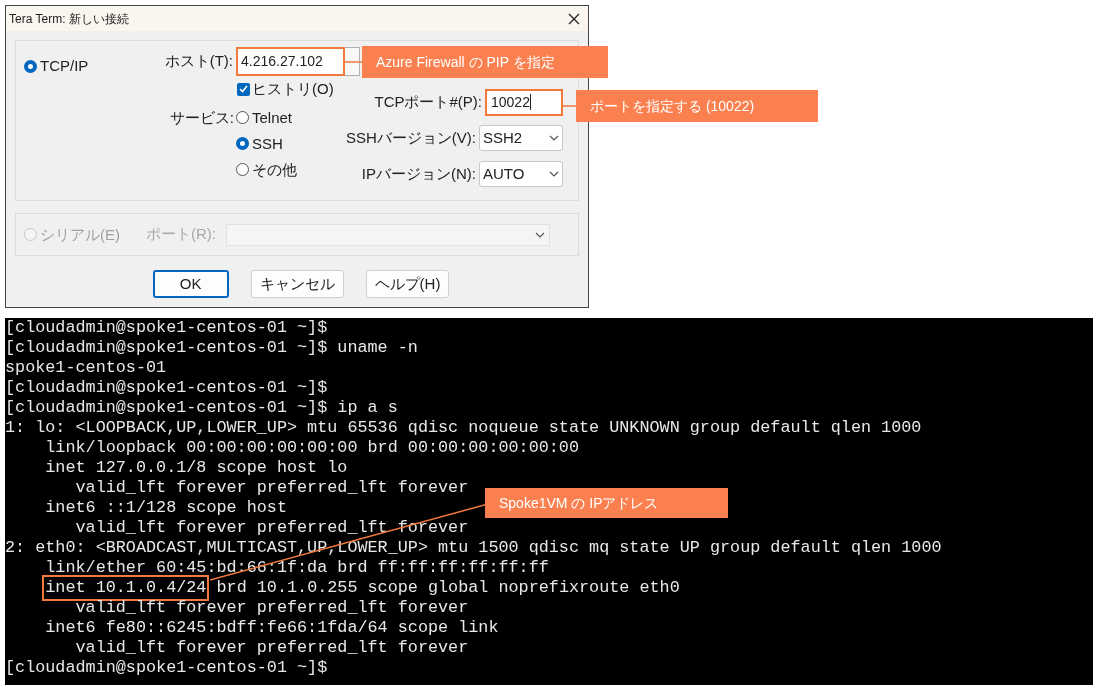 The image size is (1103, 691). Describe the element at coordinates (407, 284) in the screenshot. I see `dialog-button: ヘルプ(H)` at that location.